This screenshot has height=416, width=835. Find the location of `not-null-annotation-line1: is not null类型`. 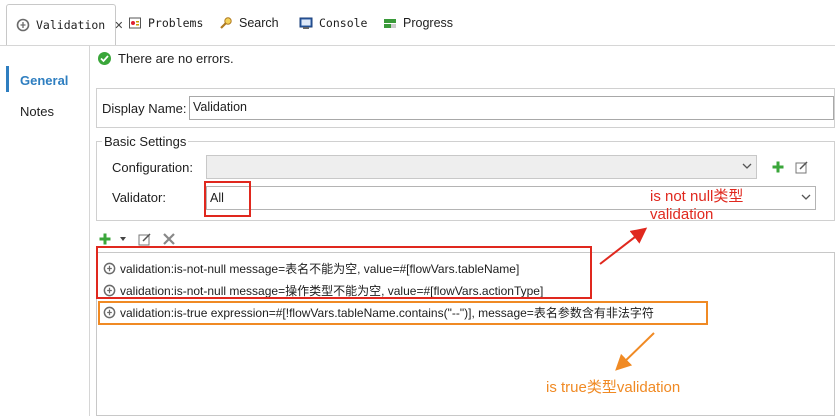

not-null-annotation-line1: is not null类型 is located at coordinates (697, 196).